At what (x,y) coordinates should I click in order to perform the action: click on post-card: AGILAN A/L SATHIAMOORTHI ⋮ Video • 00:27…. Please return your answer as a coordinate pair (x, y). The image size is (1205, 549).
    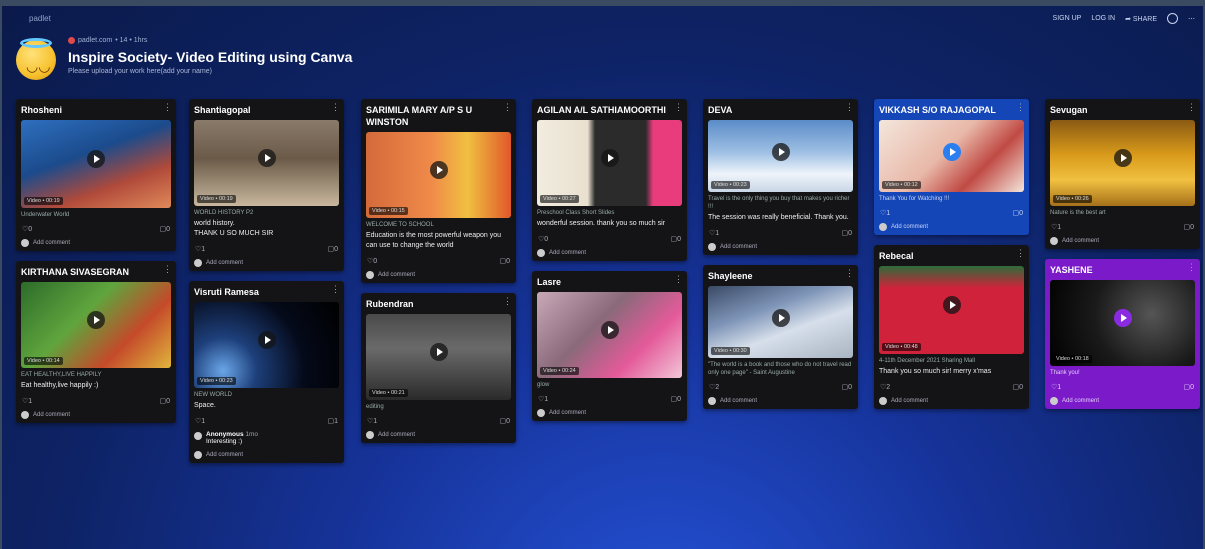
    Looking at the image, I should click on (609, 180).